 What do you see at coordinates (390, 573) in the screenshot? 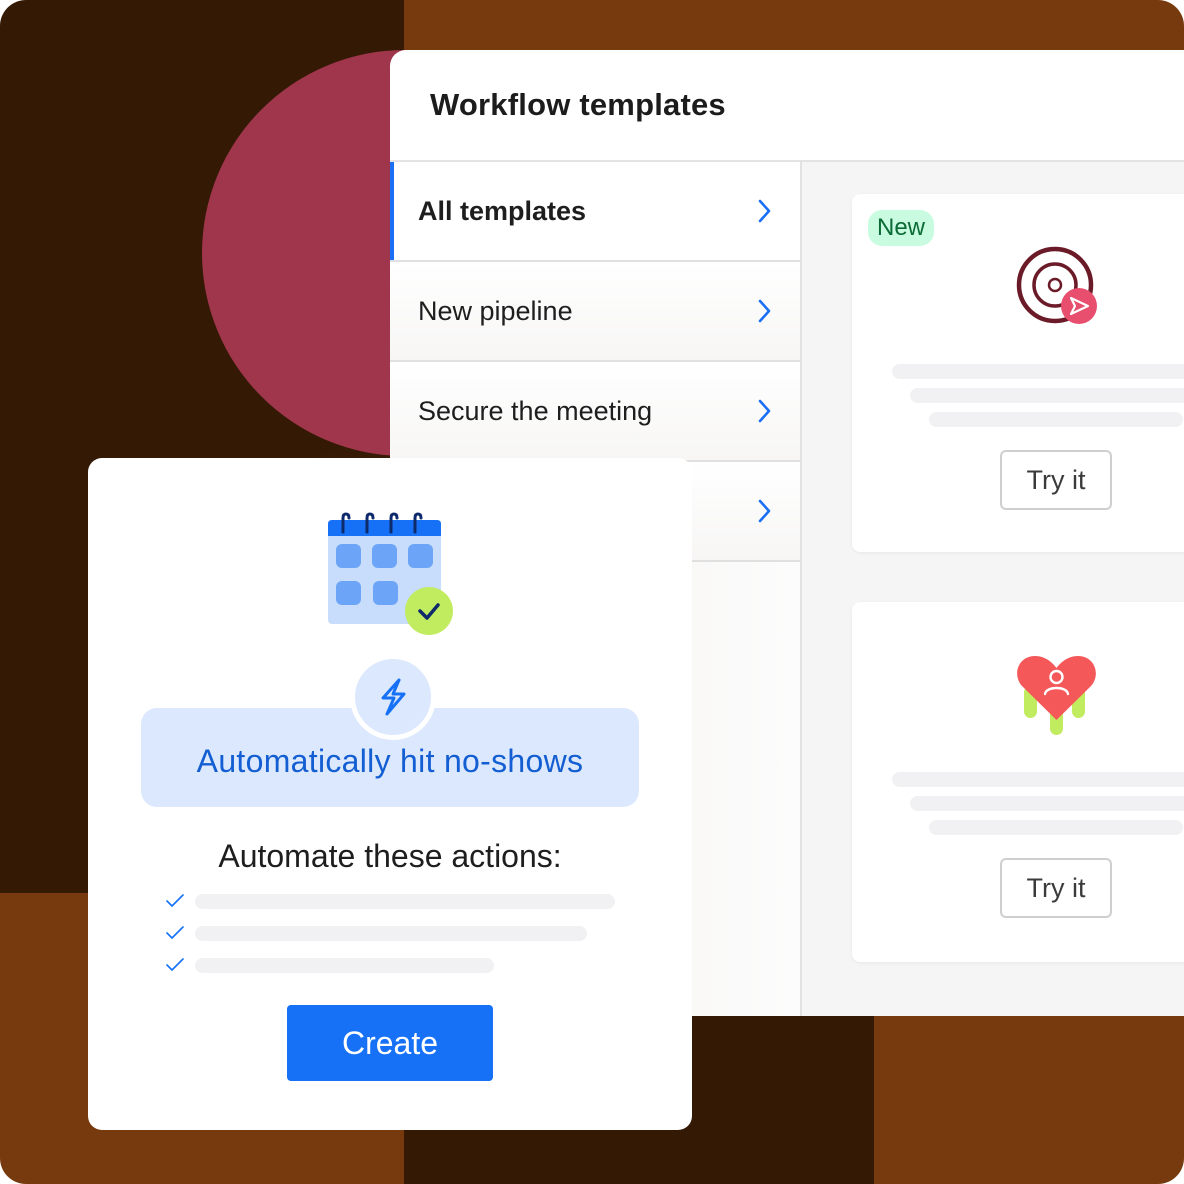
I see `calendar-check-icon` at bounding box center [390, 573].